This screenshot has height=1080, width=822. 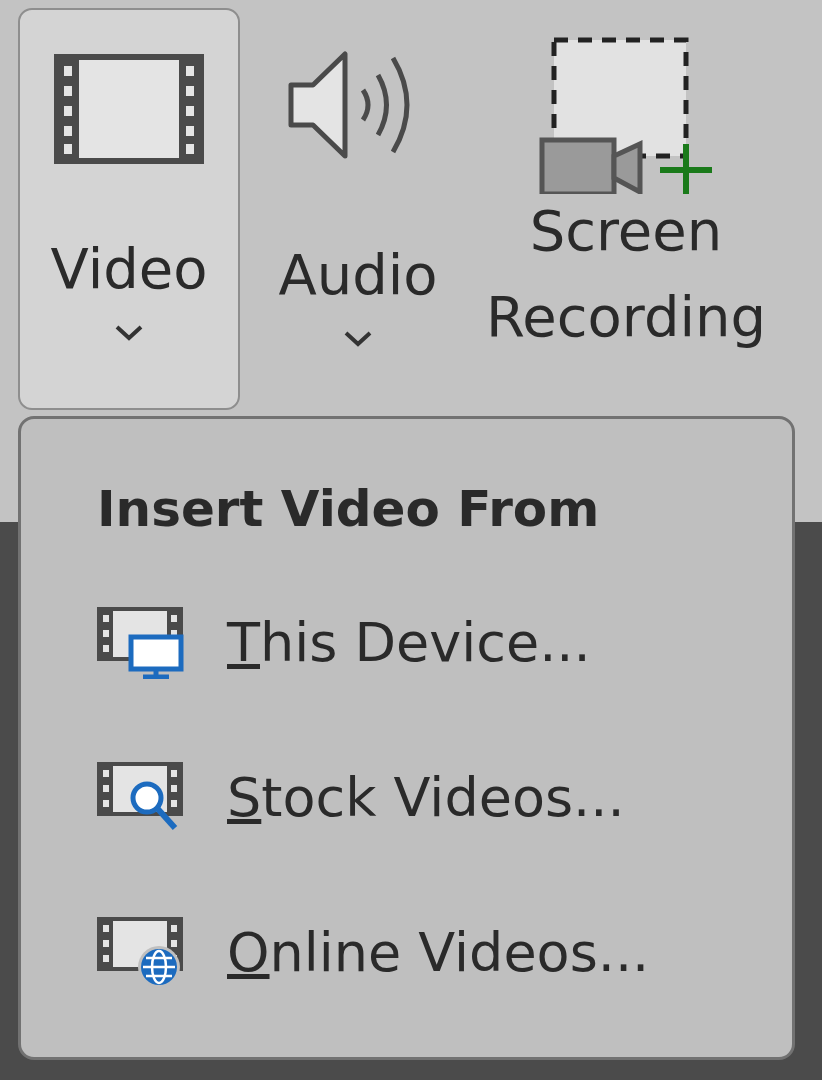 I want to click on screen-button: Screen Recording, so click(x=626, y=209).